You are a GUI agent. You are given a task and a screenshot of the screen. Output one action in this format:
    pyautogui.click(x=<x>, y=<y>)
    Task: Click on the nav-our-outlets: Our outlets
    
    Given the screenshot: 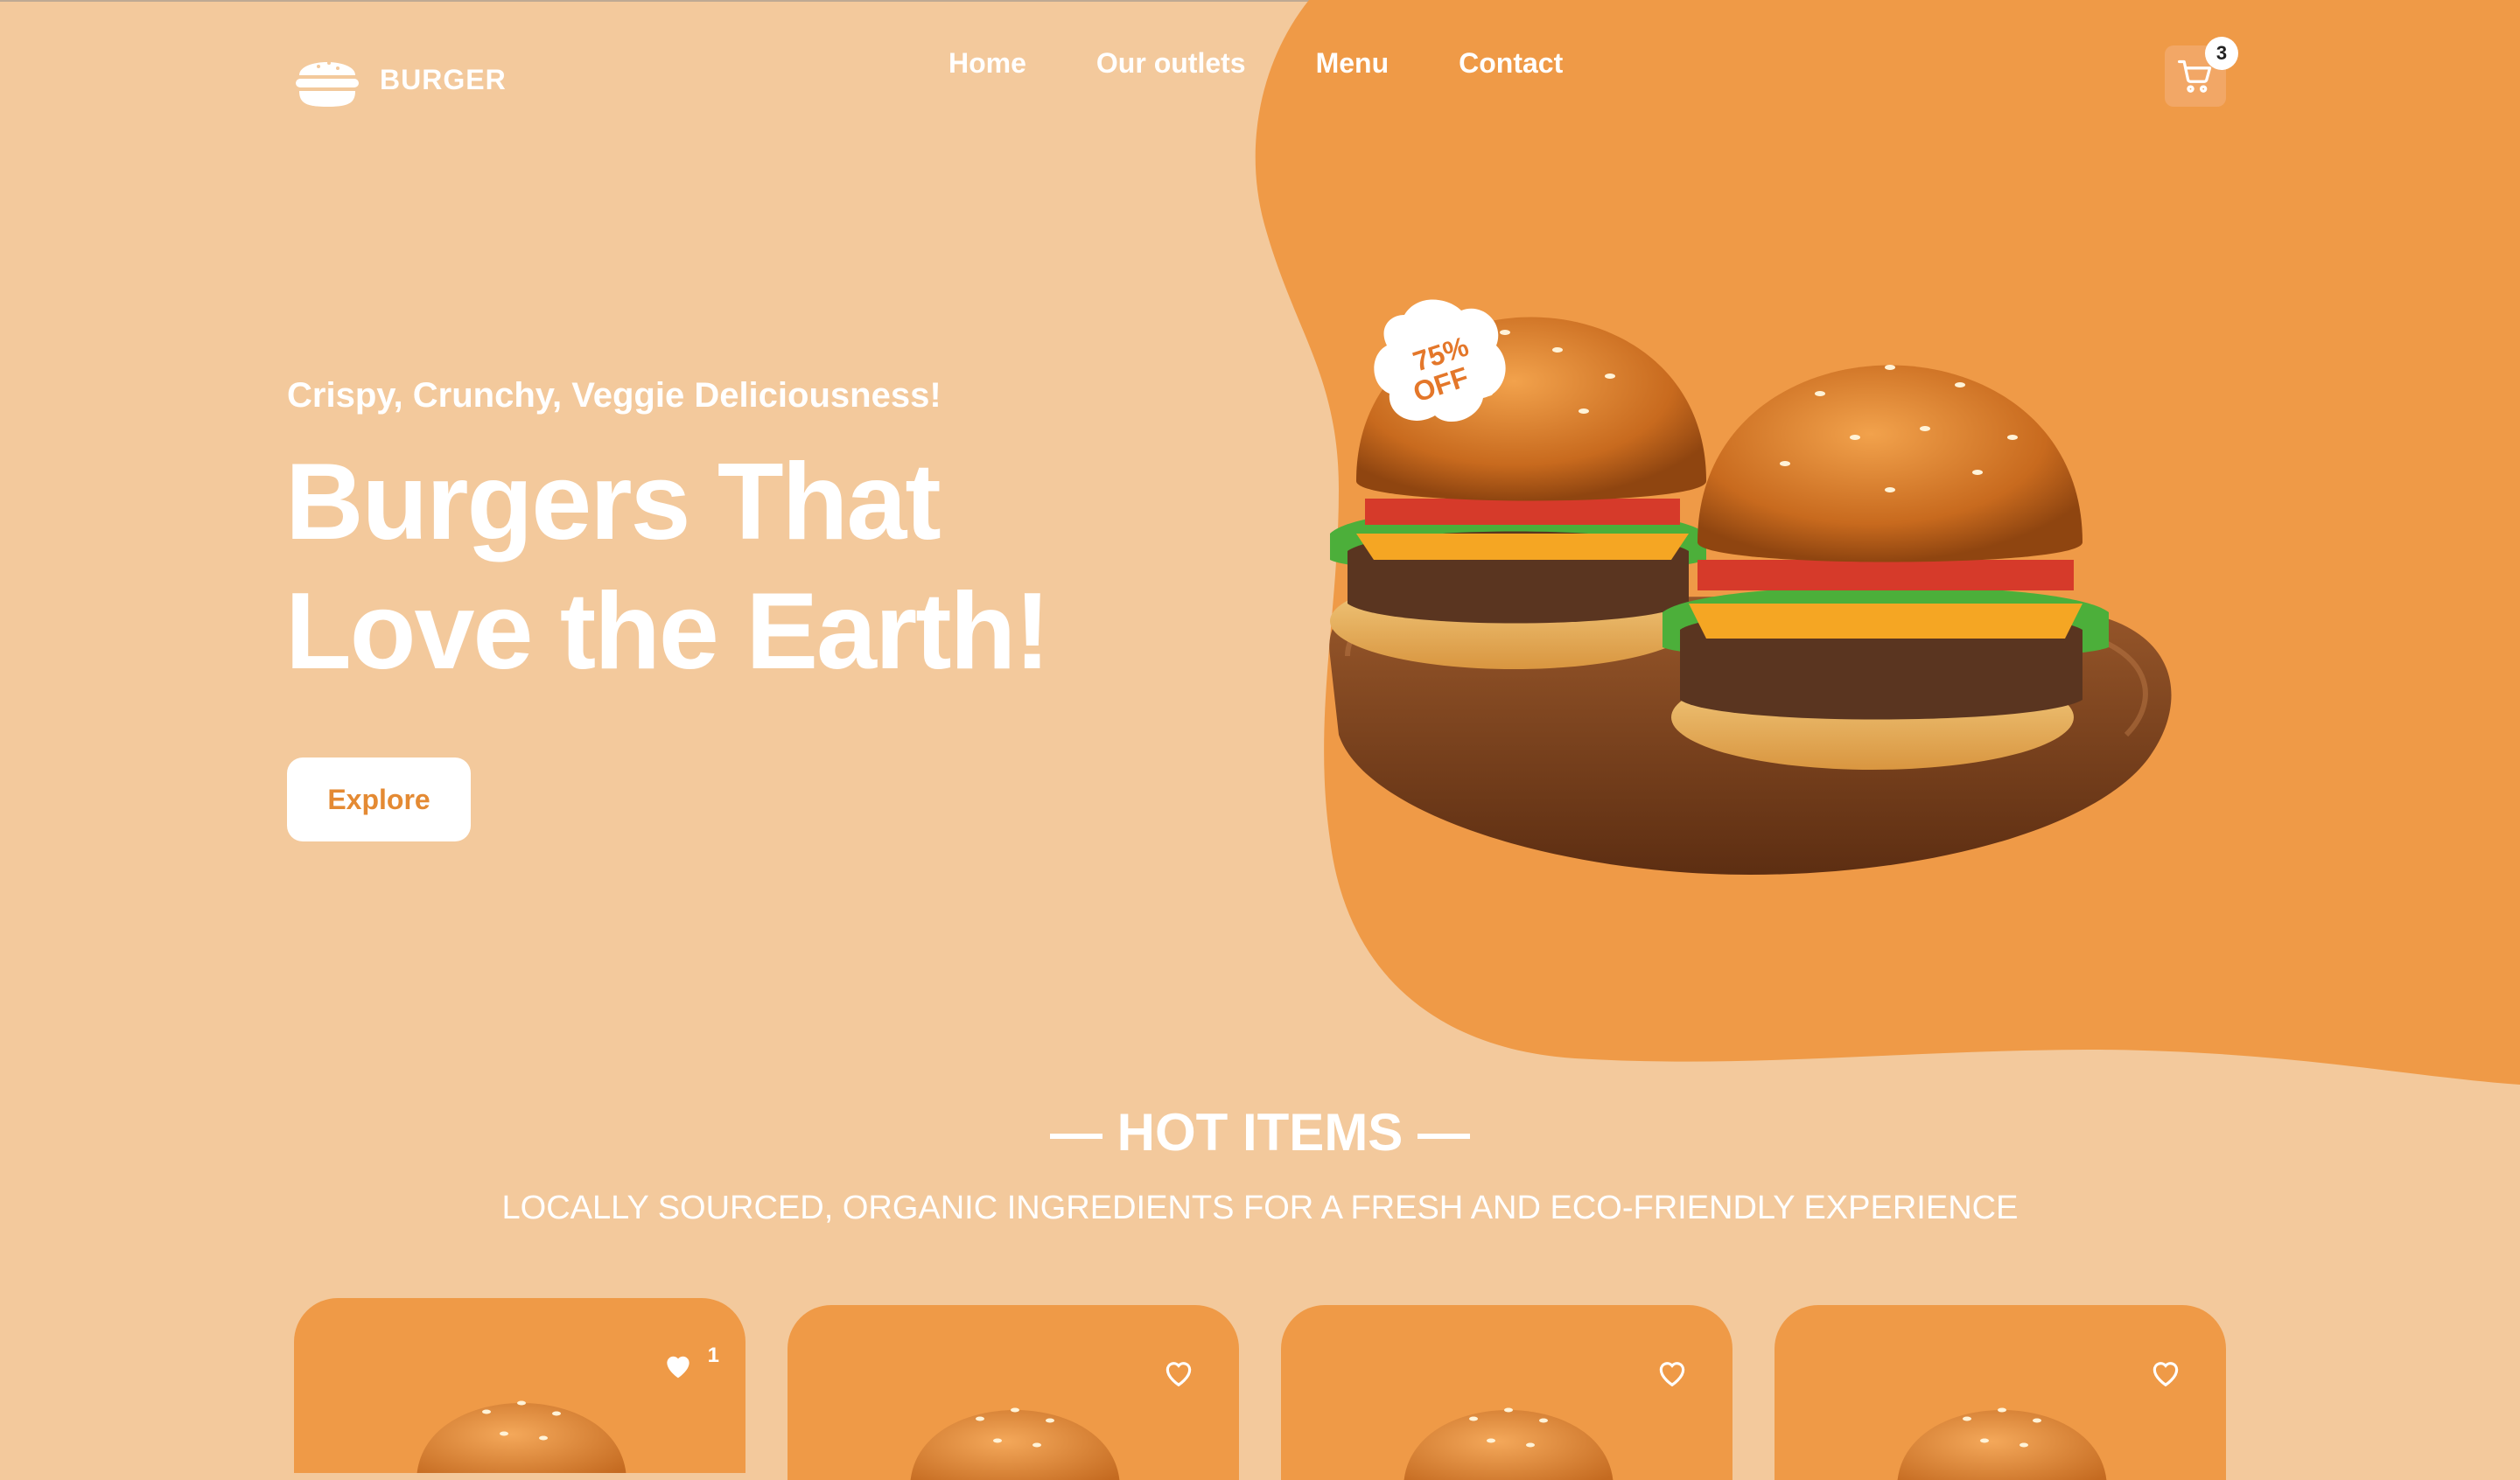 What is the action you would take?
    pyautogui.click(x=1171, y=64)
    